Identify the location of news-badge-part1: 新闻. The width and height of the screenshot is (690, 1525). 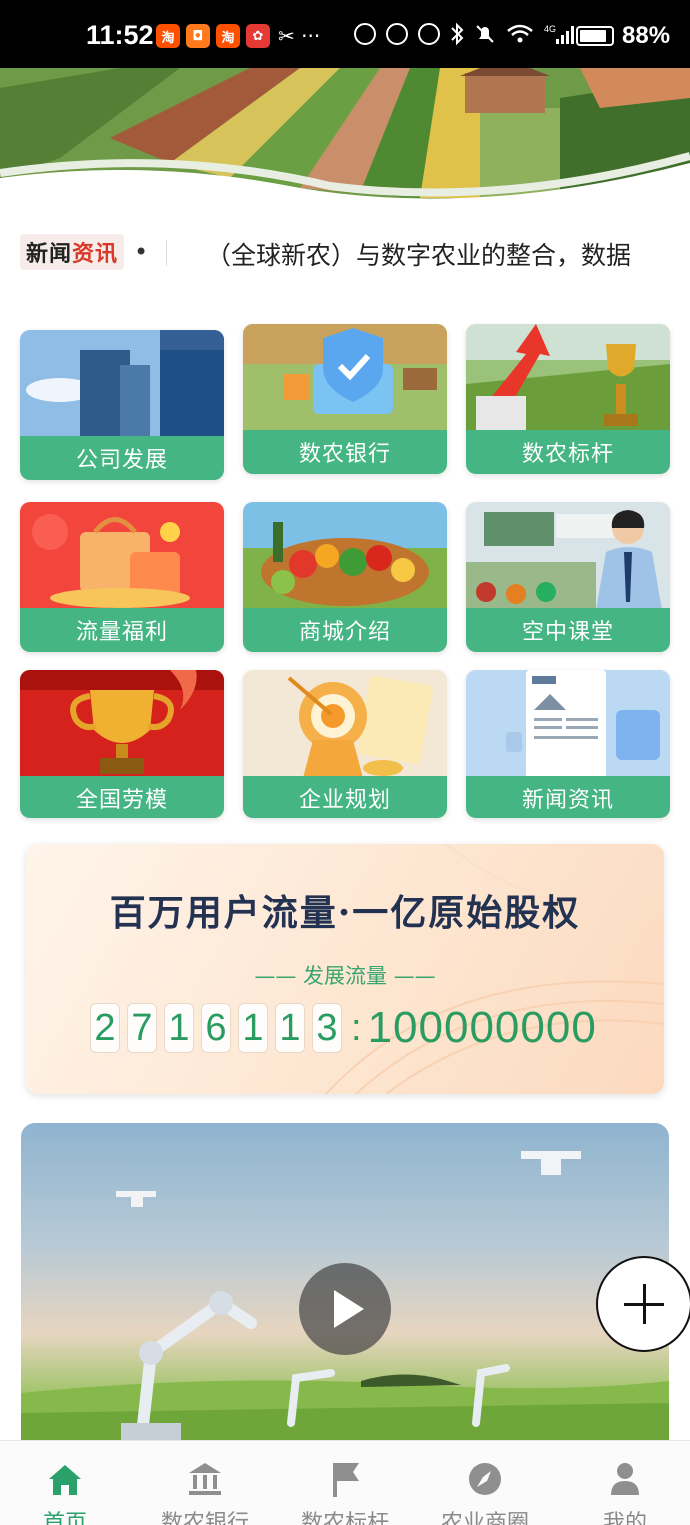
(48, 254).